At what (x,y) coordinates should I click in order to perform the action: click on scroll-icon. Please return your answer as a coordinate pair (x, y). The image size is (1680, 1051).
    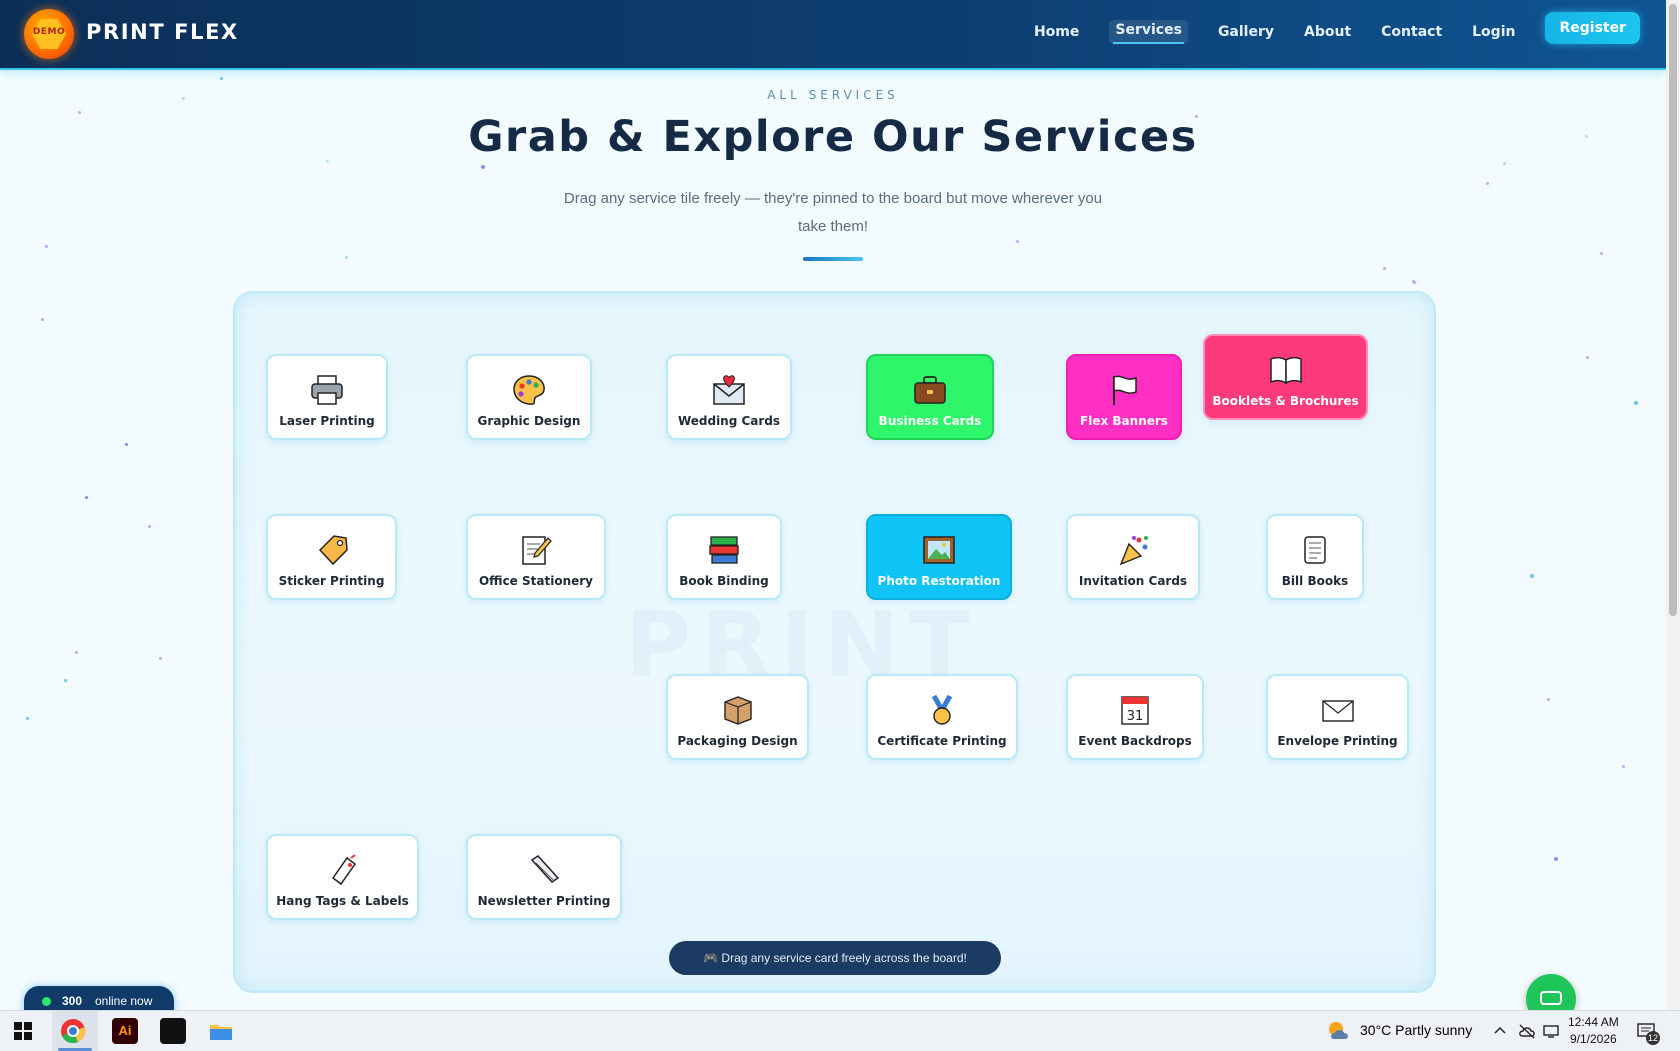
    Looking at the image, I should click on (1315, 550).